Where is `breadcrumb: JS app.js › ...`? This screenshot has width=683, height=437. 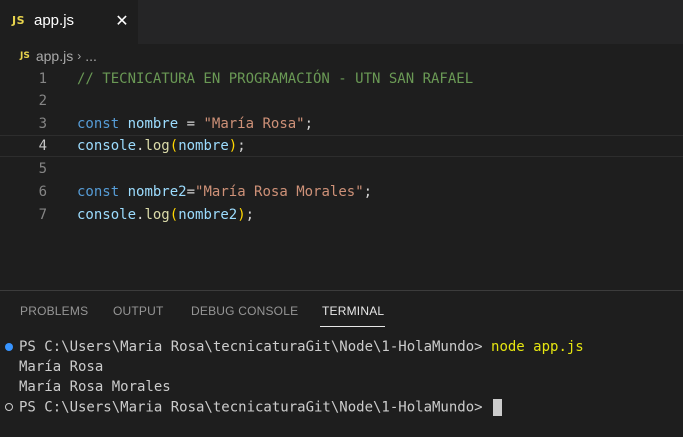 breadcrumb: JS app.js › ... is located at coordinates (341, 56).